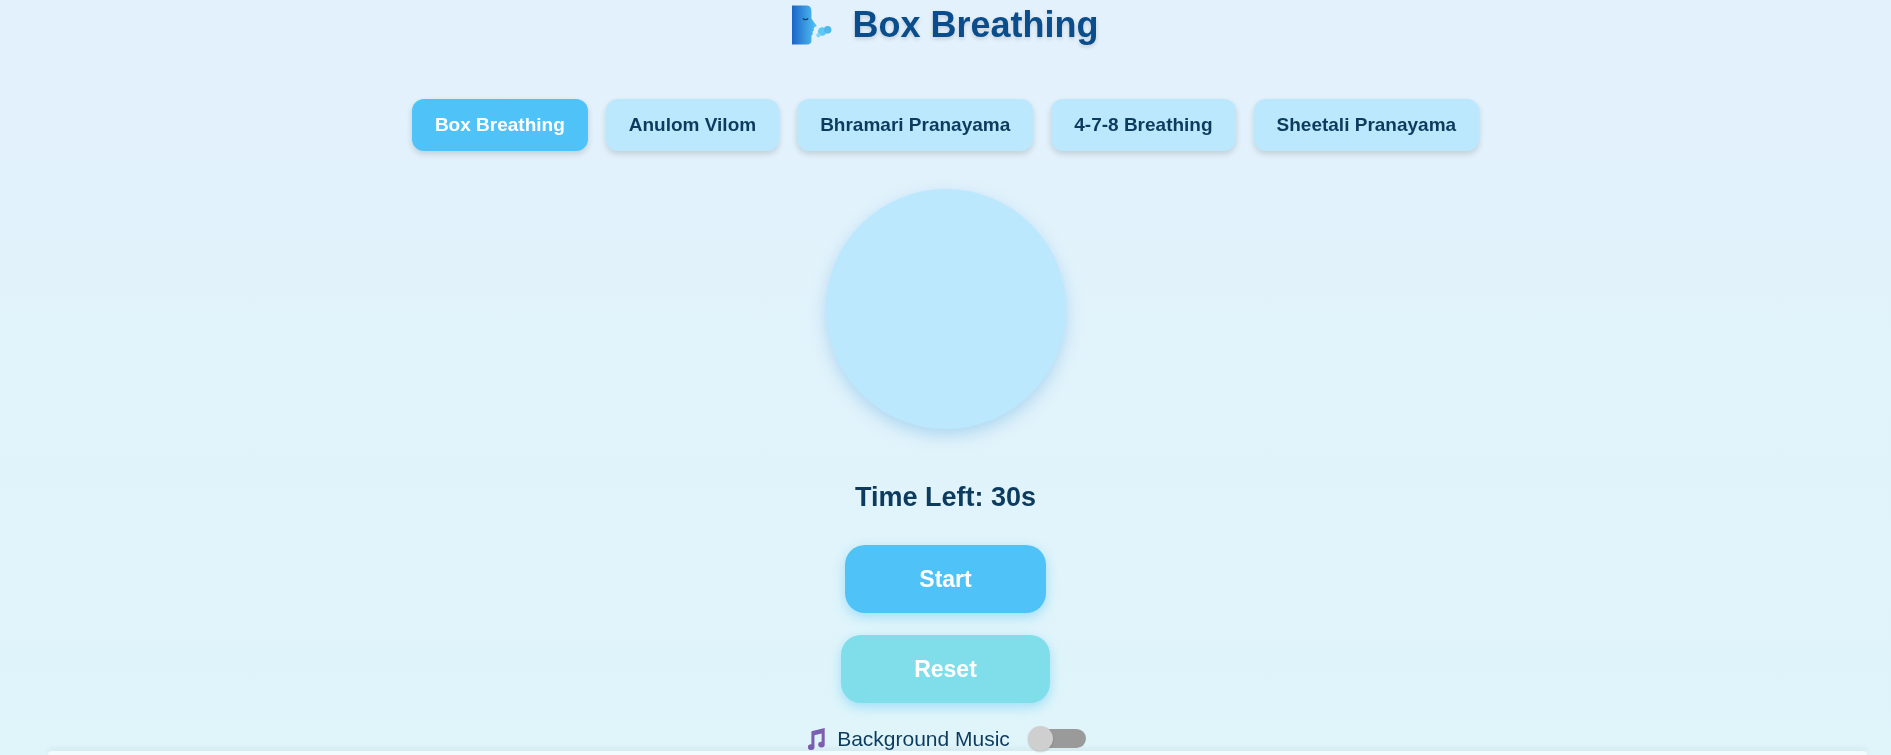 The height and width of the screenshot is (755, 1891). Describe the element at coordinates (945, 497) in the screenshot. I see `time-left-text: Time Left: 30s` at that location.